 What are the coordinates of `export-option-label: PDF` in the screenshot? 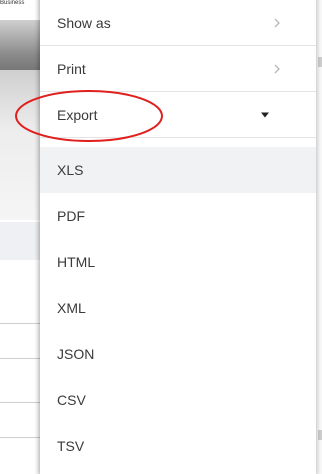 It's located at (71, 216).